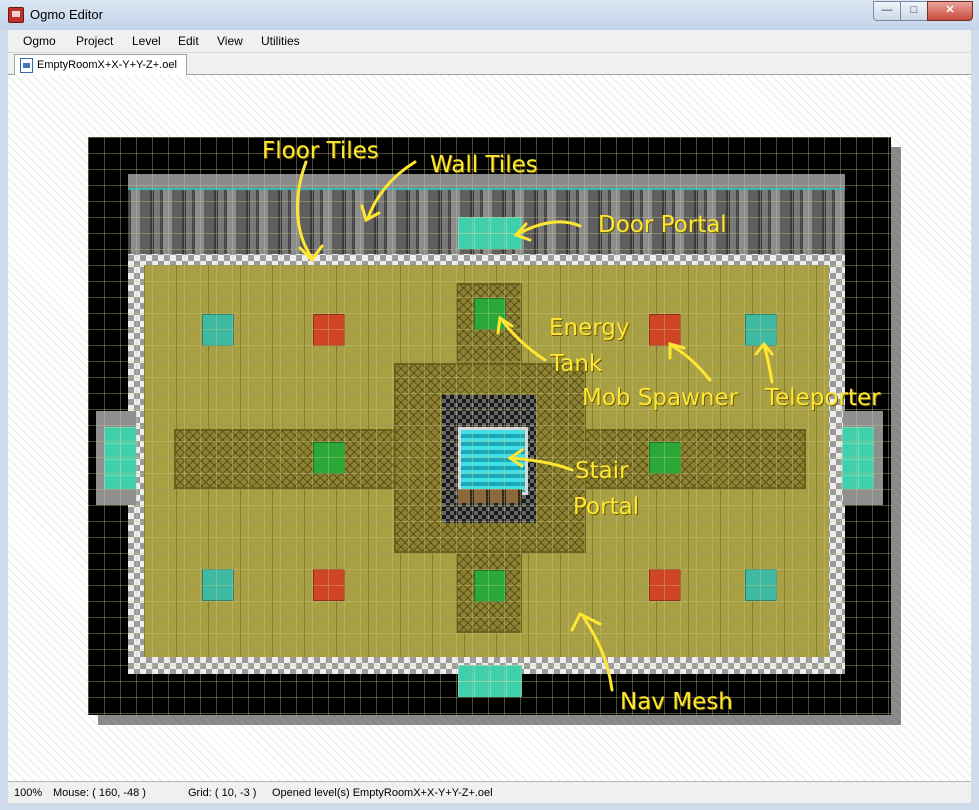 The height and width of the screenshot is (810, 979). What do you see at coordinates (823, 398) in the screenshot?
I see `annotation-teleporter: Teleporter` at bounding box center [823, 398].